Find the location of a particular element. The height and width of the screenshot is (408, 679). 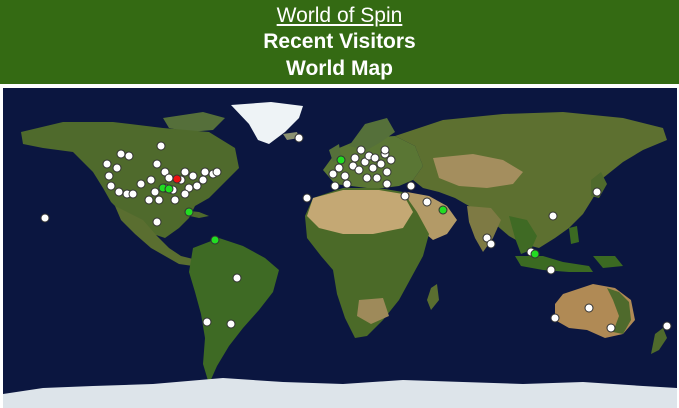

page-heading-recent-visitors: Recent Visitors is located at coordinates (339, 41).